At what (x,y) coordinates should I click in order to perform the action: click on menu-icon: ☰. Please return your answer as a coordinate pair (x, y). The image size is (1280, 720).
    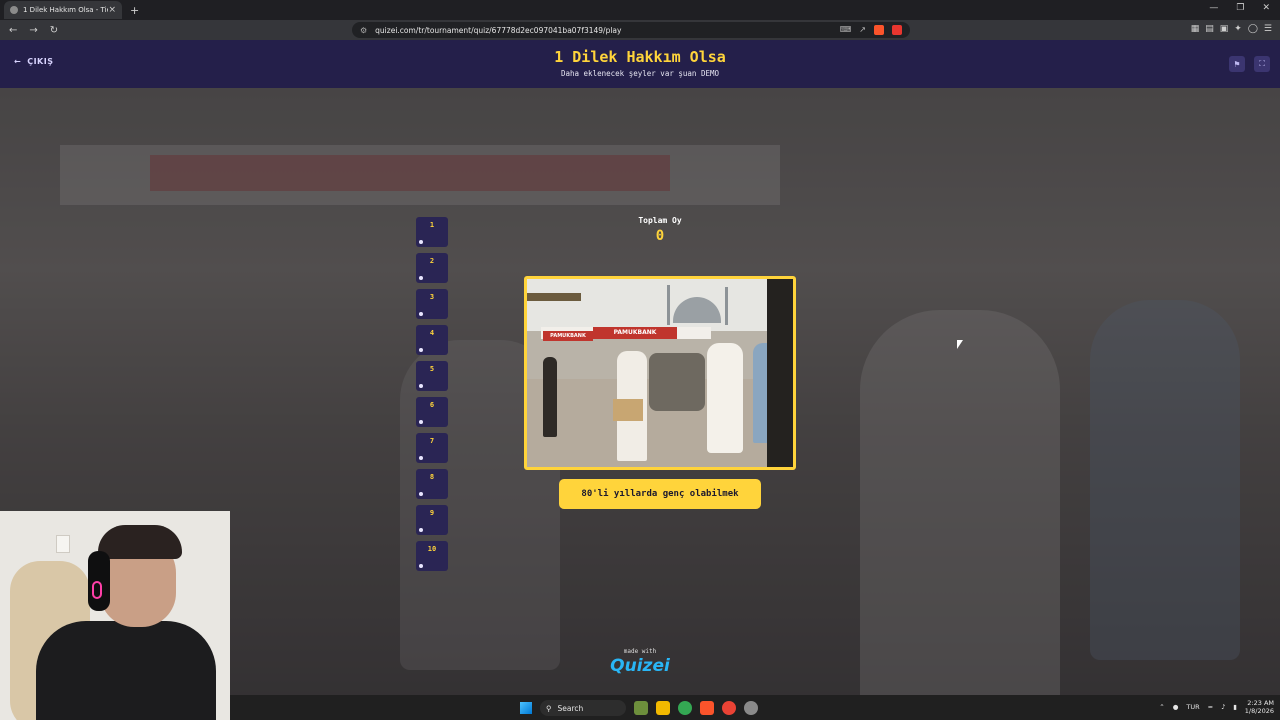
    Looking at the image, I should click on (1268, 29).